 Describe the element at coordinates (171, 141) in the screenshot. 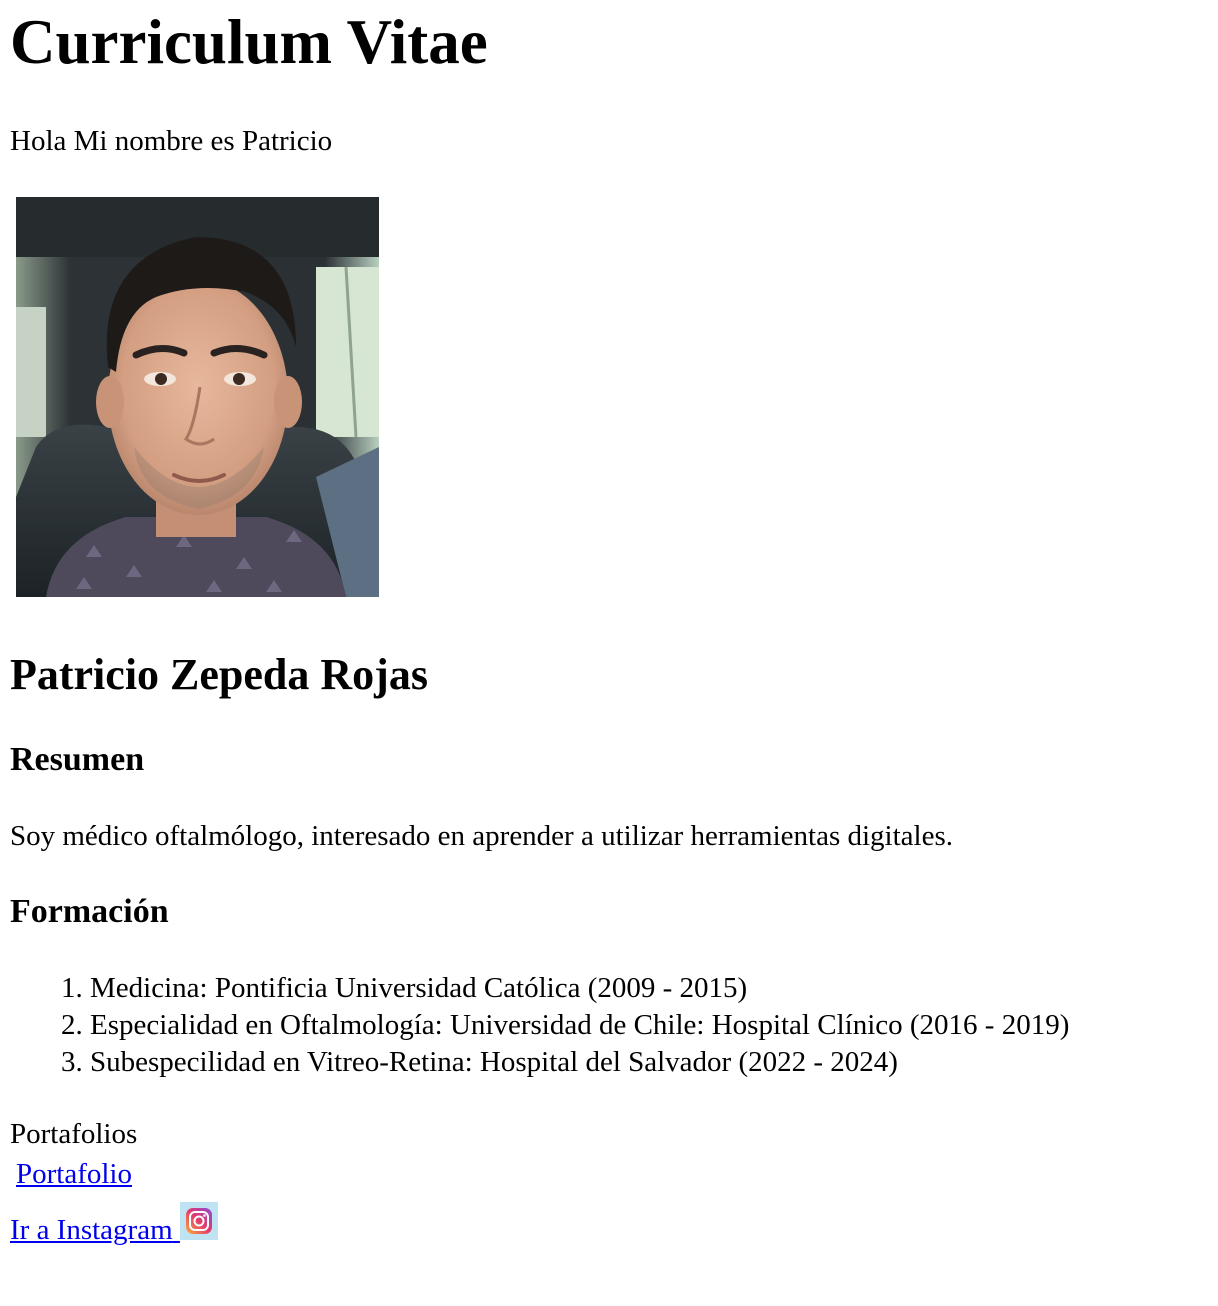

I see `intro-text: Hola Mi nombre es Patricio` at that location.